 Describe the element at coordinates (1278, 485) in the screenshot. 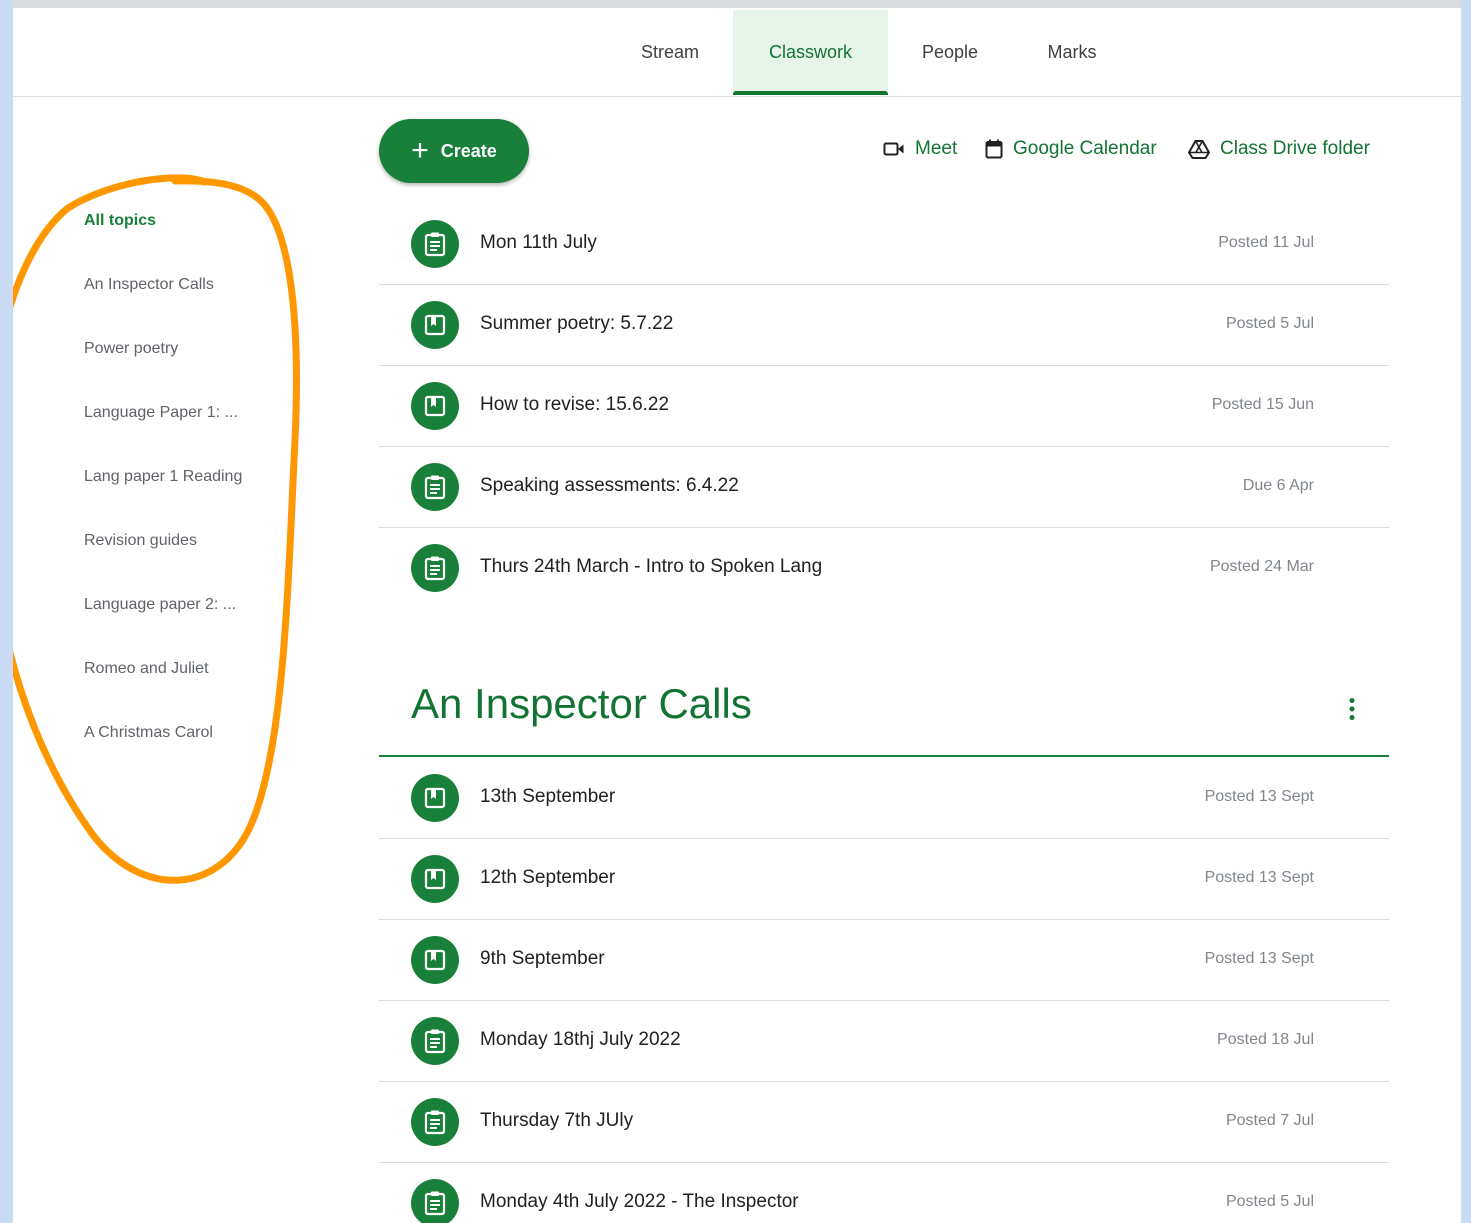

I see `classwork-date: Due 6 Apr` at that location.